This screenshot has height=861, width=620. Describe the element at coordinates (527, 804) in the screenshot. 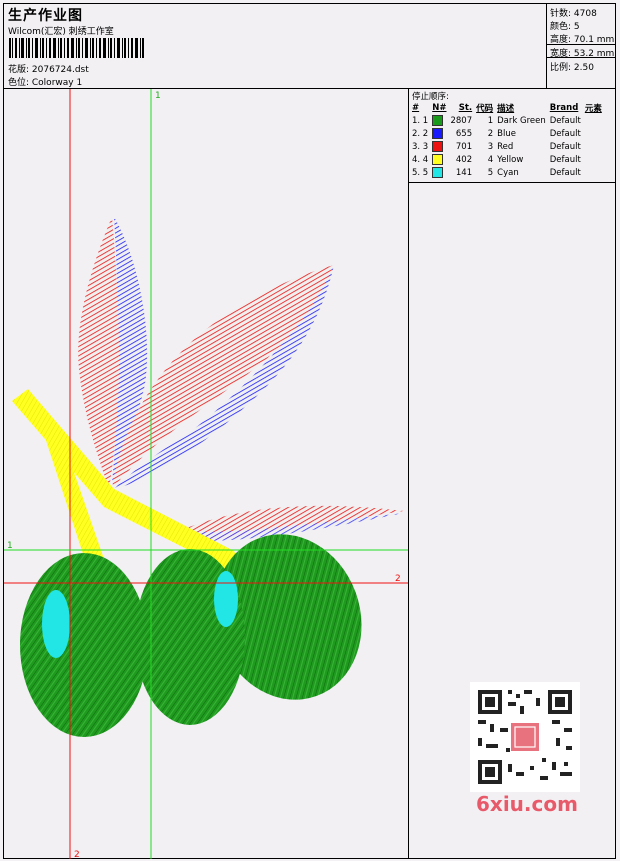

I see `watermark: 6xiu.com` at that location.